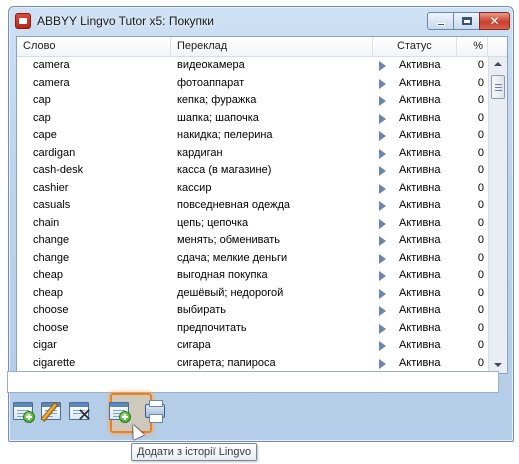  What do you see at coordinates (85, 415) in the screenshot?
I see `x-icon: ✕` at bounding box center [85, 415].